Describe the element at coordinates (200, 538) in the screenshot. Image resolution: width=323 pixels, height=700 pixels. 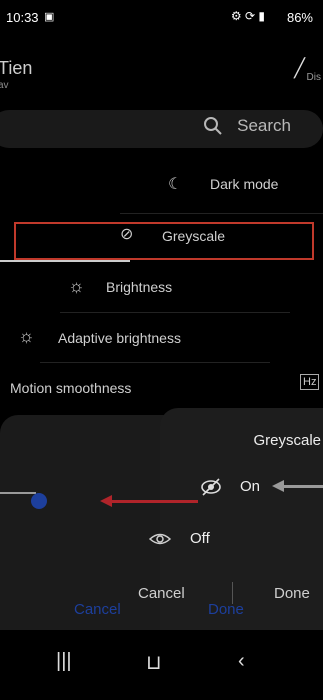
I see `option-off-label: Off` at that location.